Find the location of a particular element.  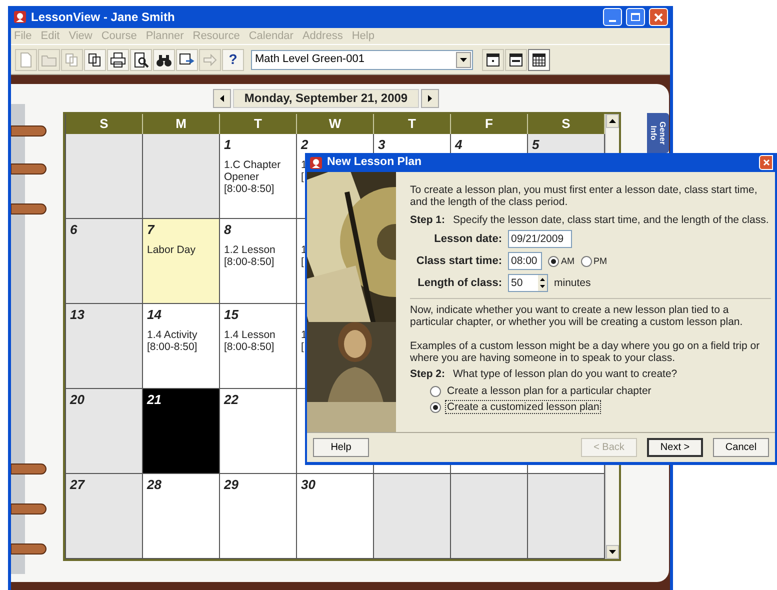

time-field: 08:00 is located at coordinates (525, 261).